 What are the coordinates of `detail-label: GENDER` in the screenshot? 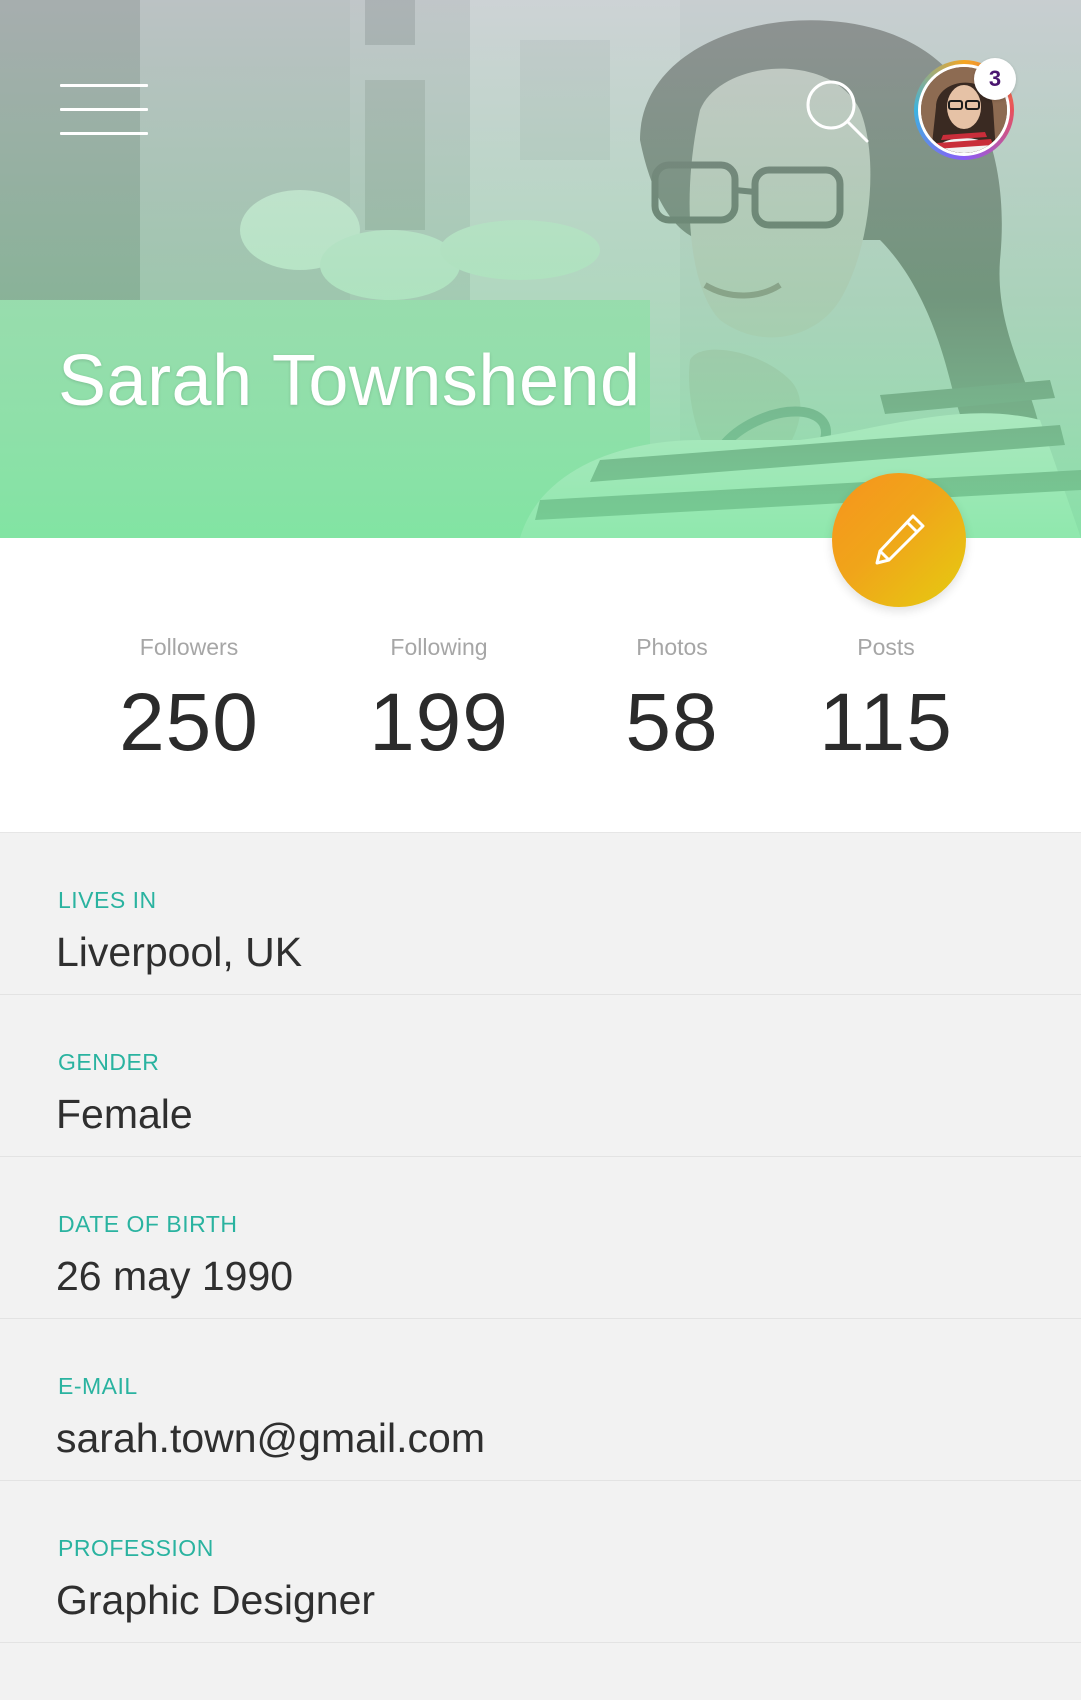 It's located at (109, 1062).